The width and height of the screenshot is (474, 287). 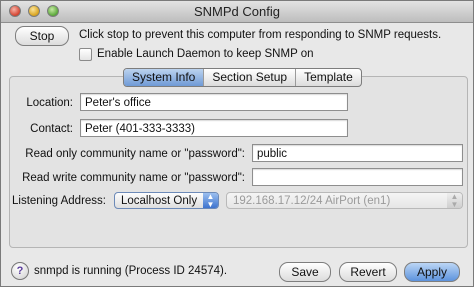 I want to click on ro-community-label: Read only community name or "password":, so click(x=135, y=154).